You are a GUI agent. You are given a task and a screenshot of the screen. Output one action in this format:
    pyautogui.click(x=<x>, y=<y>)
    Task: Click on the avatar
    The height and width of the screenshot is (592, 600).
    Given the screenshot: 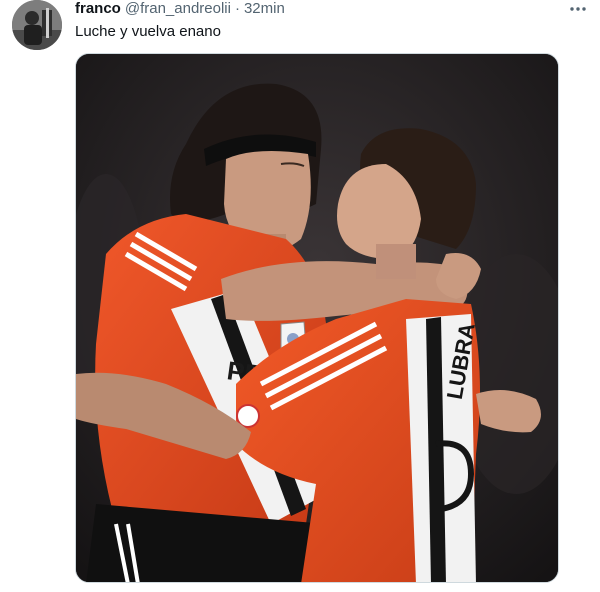 What is the action you would take?
    pyautogui.click(x=37, y=25)
    